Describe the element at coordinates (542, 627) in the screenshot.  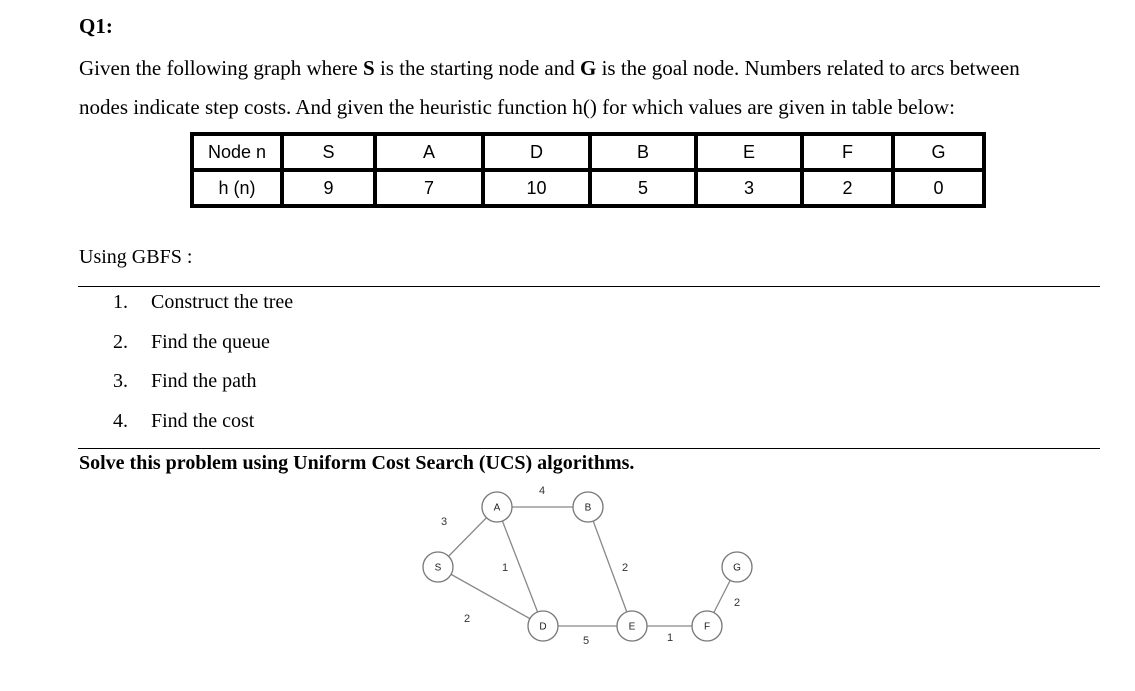
I see `node-label: D` at that location.